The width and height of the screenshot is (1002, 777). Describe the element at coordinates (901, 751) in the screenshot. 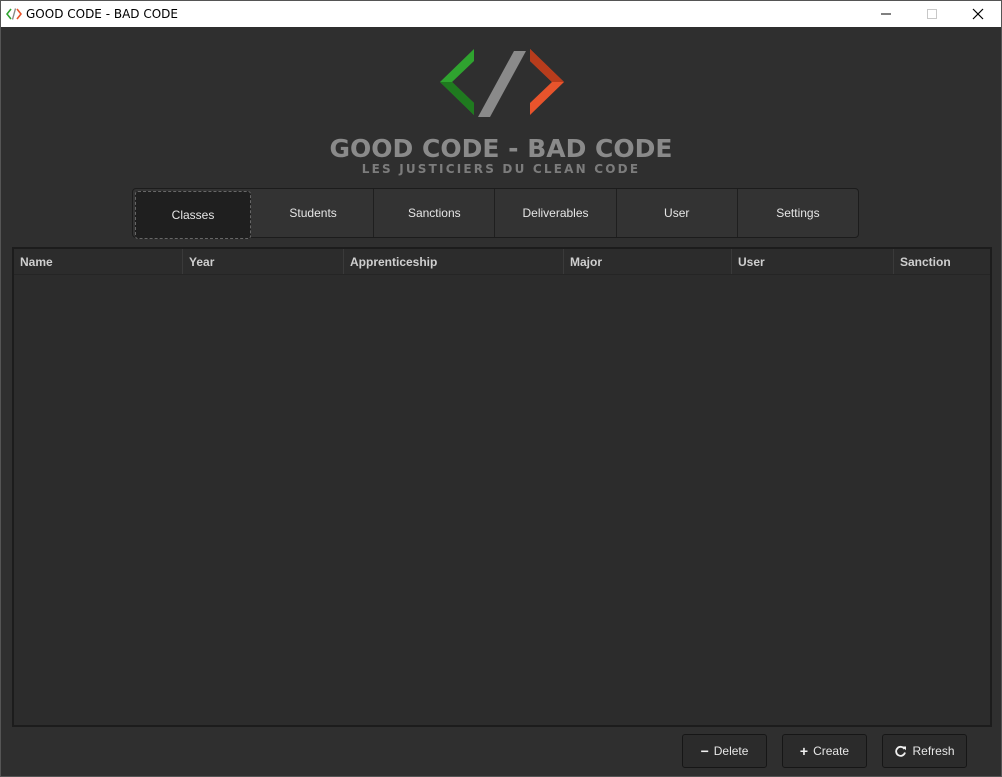

I see `refresh-icon` at that location.